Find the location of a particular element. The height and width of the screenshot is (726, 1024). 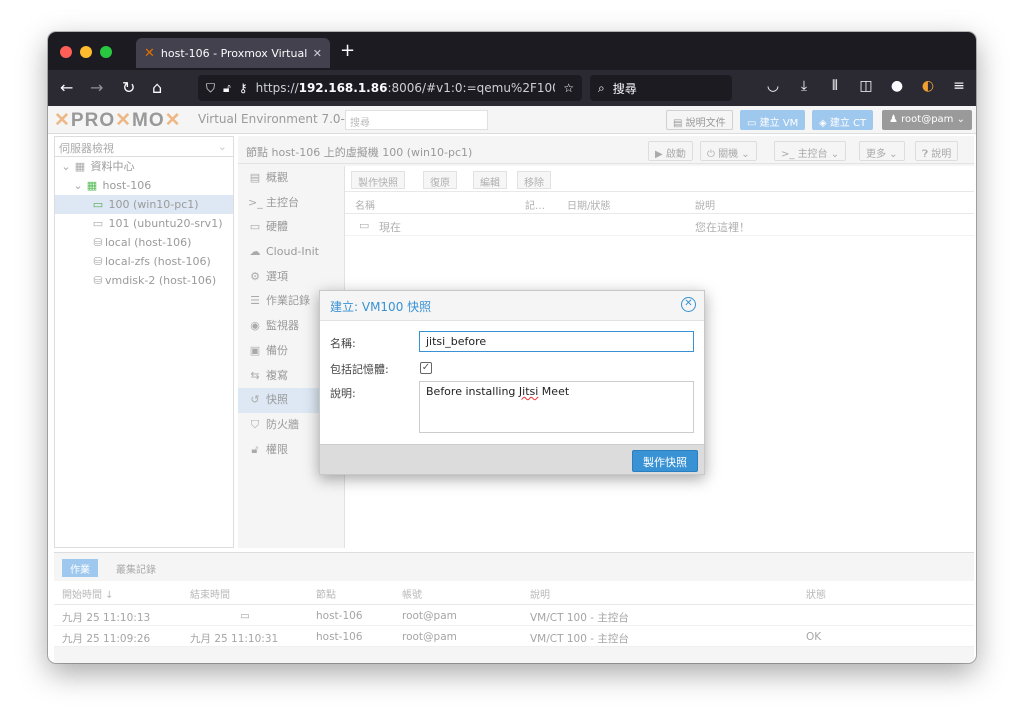

tree-item-datacenter: ⌄ ▦ 資料中心 is located at coordinates (144, 166).